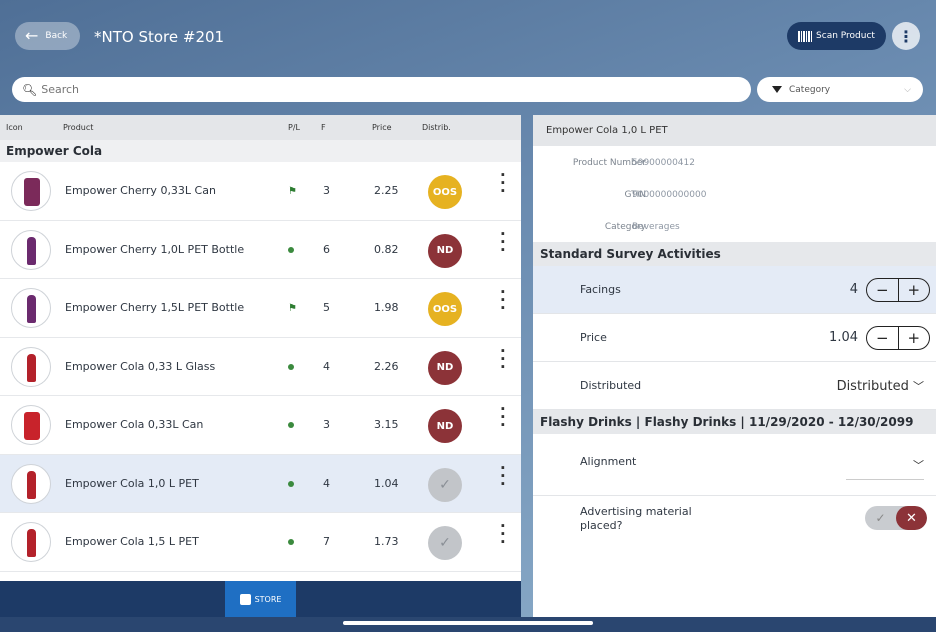  What do you see at coordinates (14, 127) in the screenshot?
I see `col-icon: Icon` at bounding box center [14, 127].